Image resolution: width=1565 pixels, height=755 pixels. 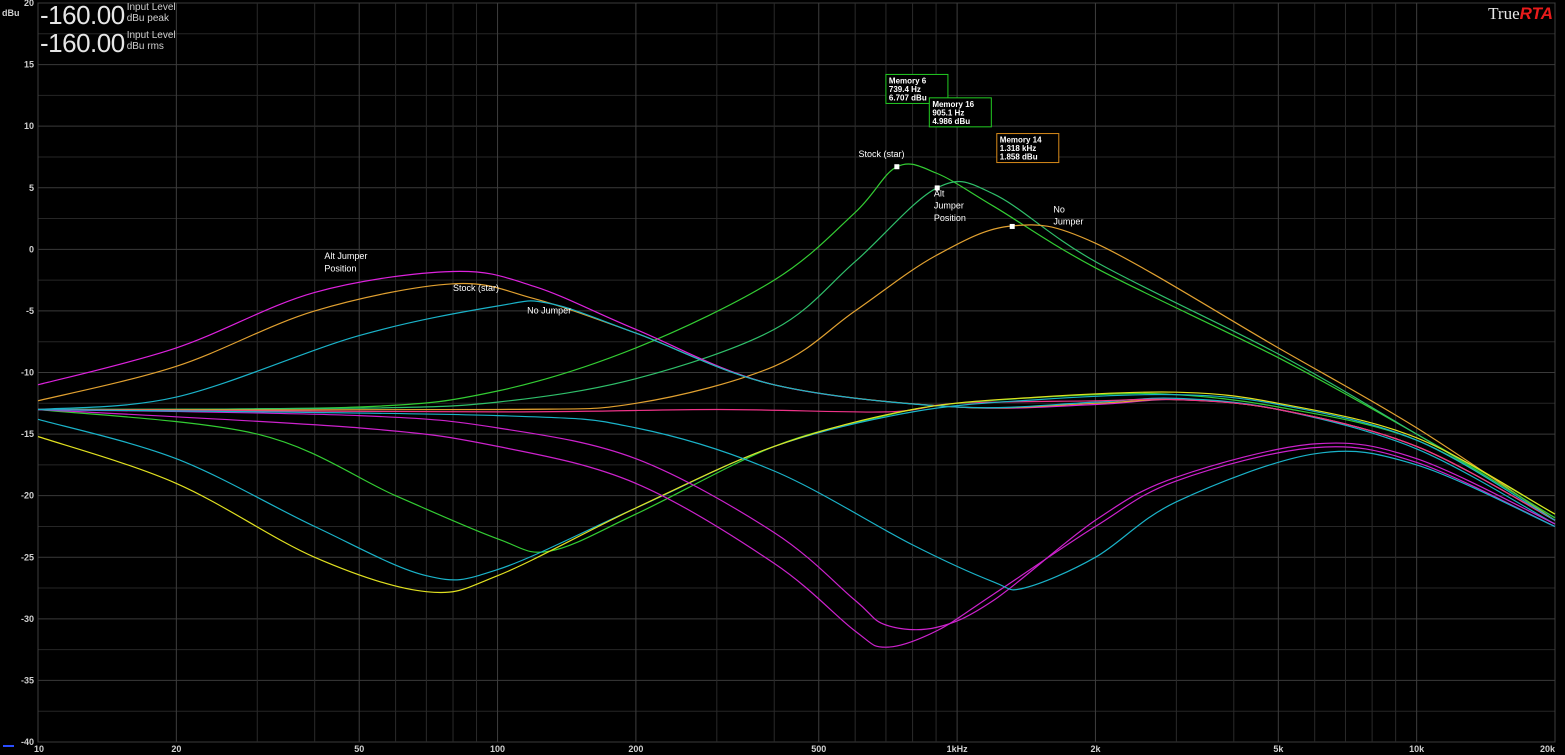 I want to click on curve-annotation: Alt Jumper, so click(x=345, y=256).